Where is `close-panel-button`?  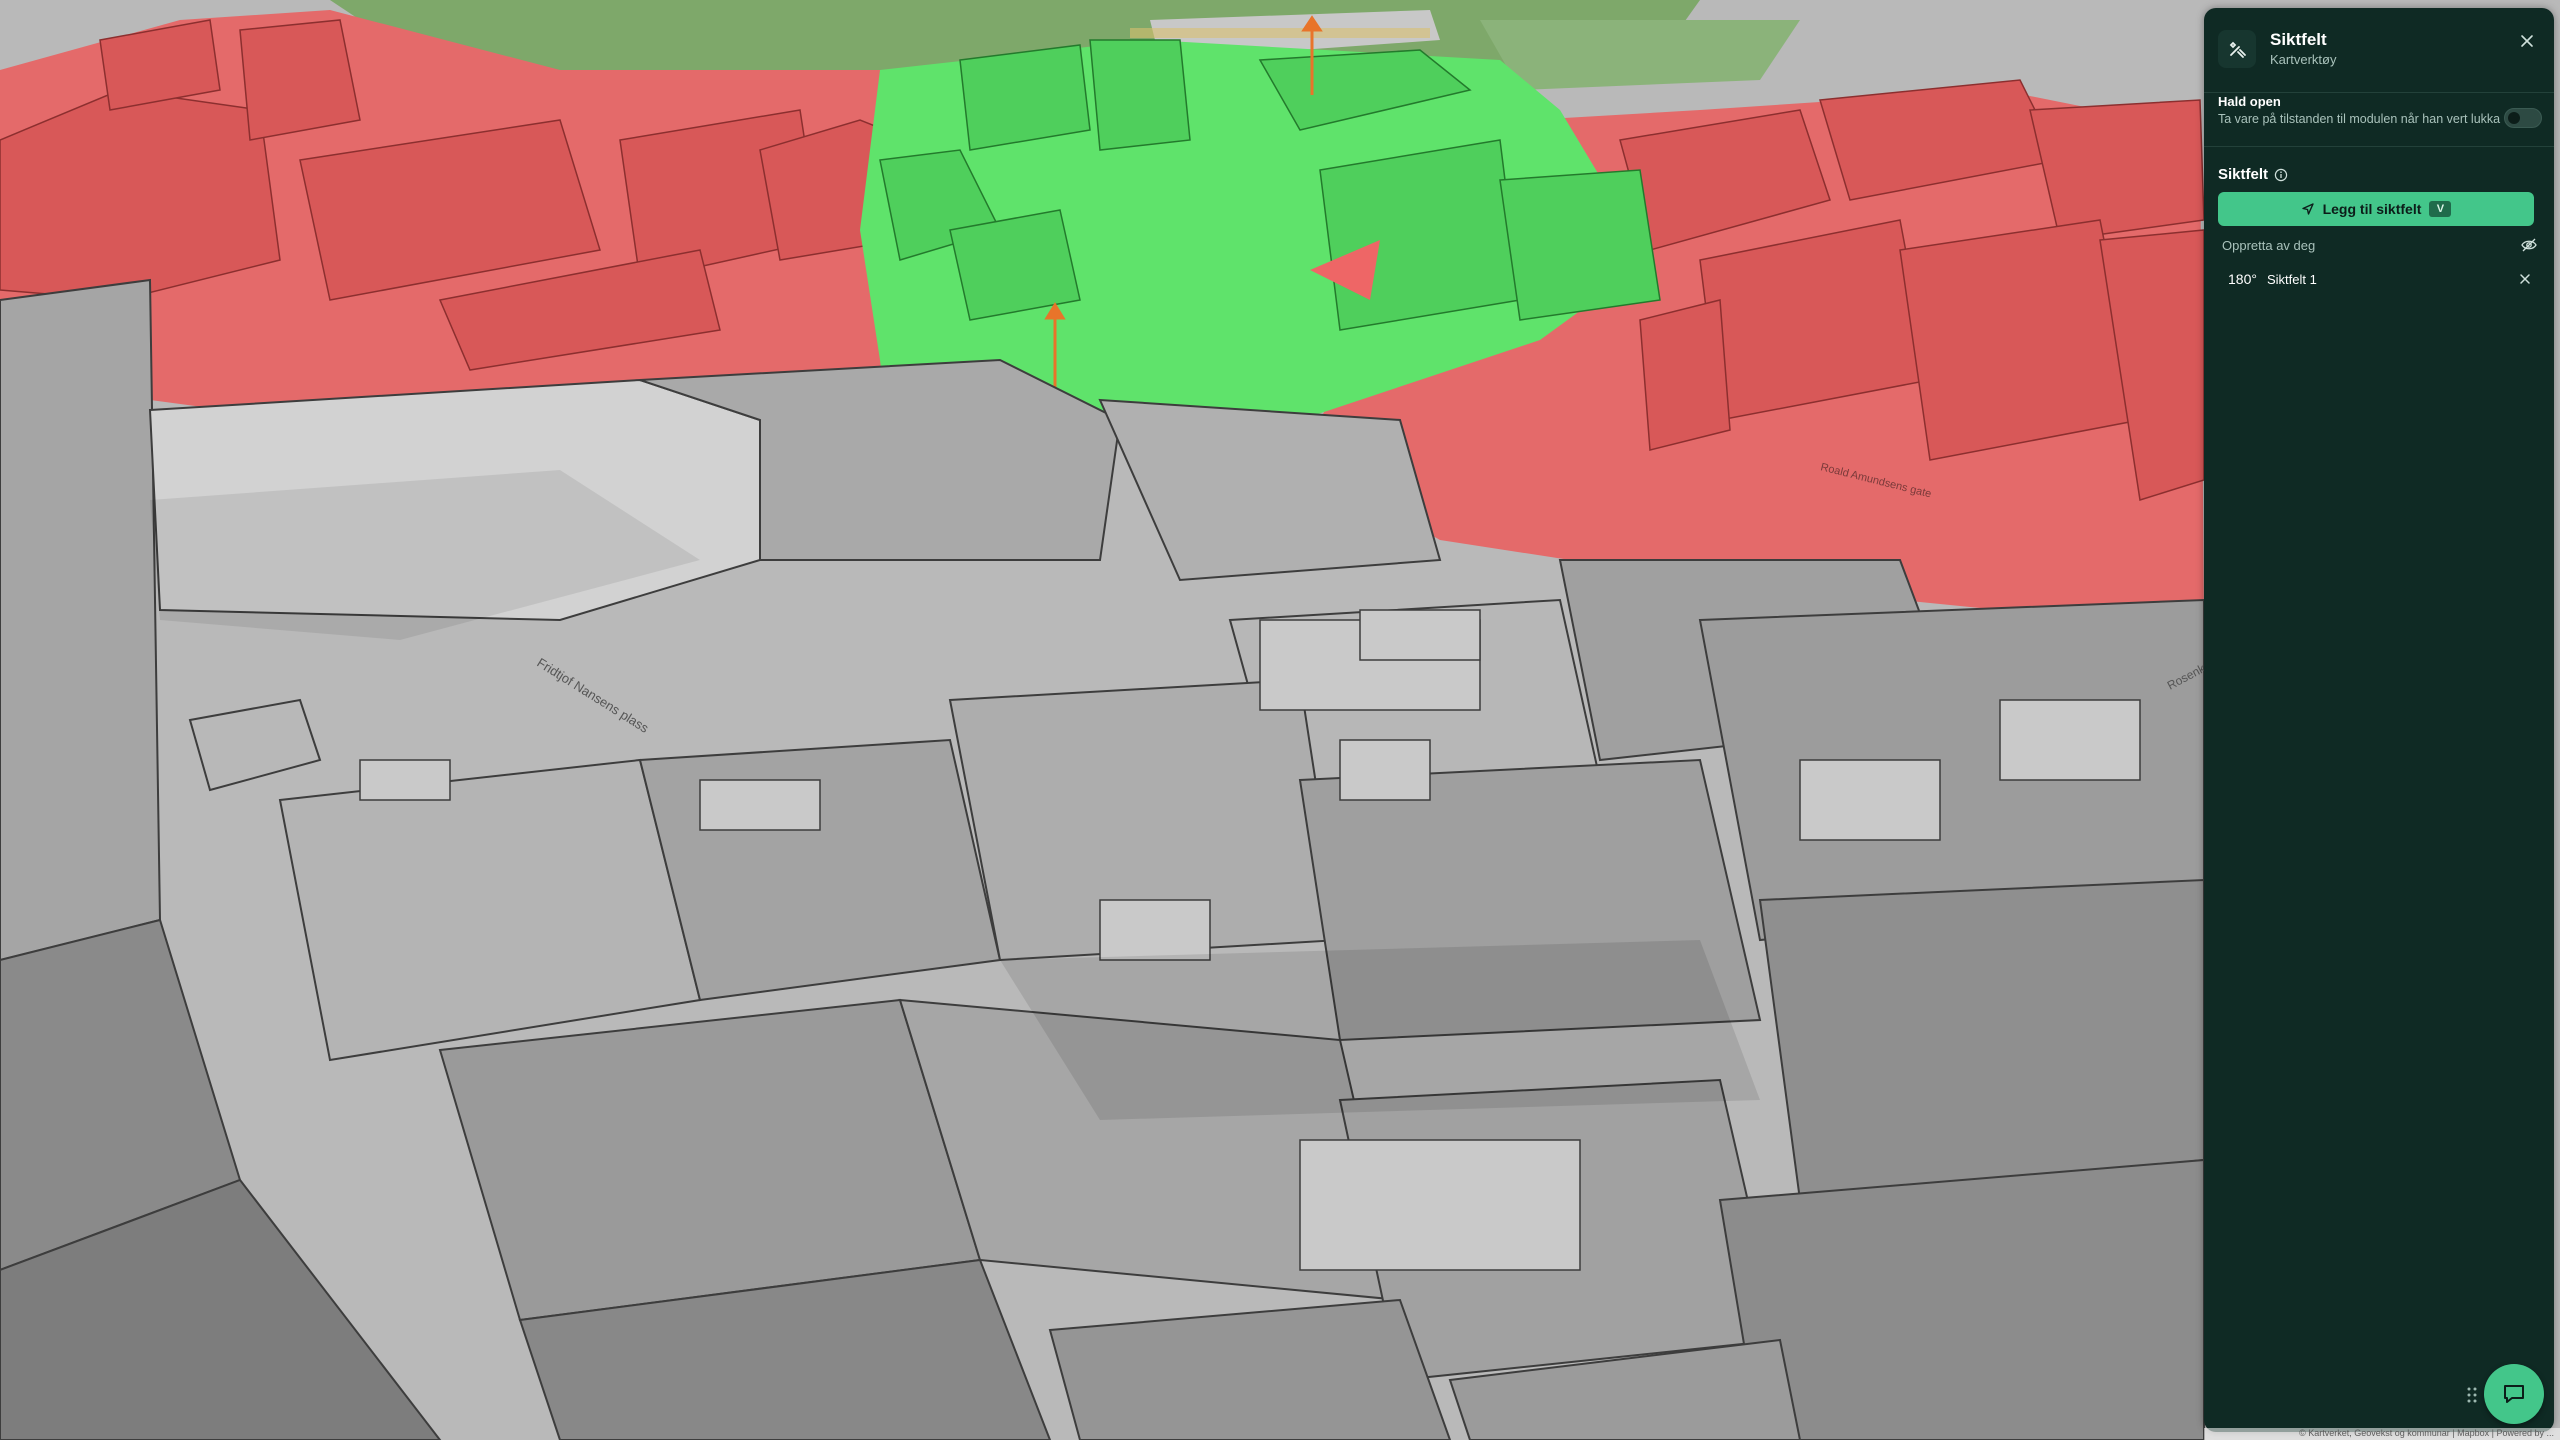
close-panel-button is located at coordinates (2527, 41).